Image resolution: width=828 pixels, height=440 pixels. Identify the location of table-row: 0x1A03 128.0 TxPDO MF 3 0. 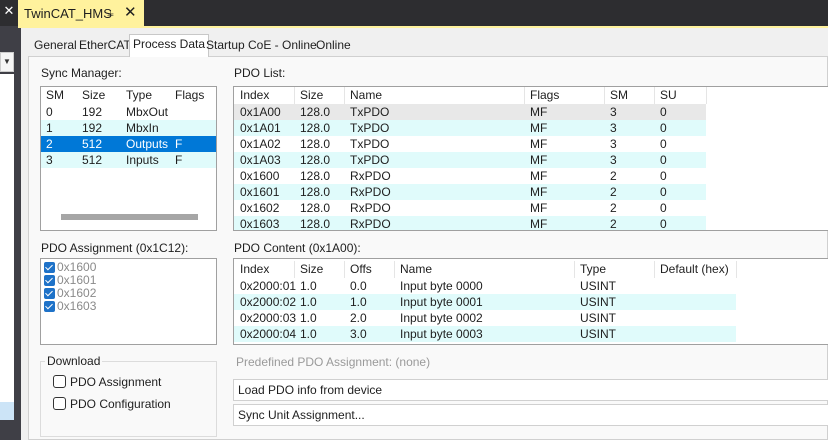
(470, 160).